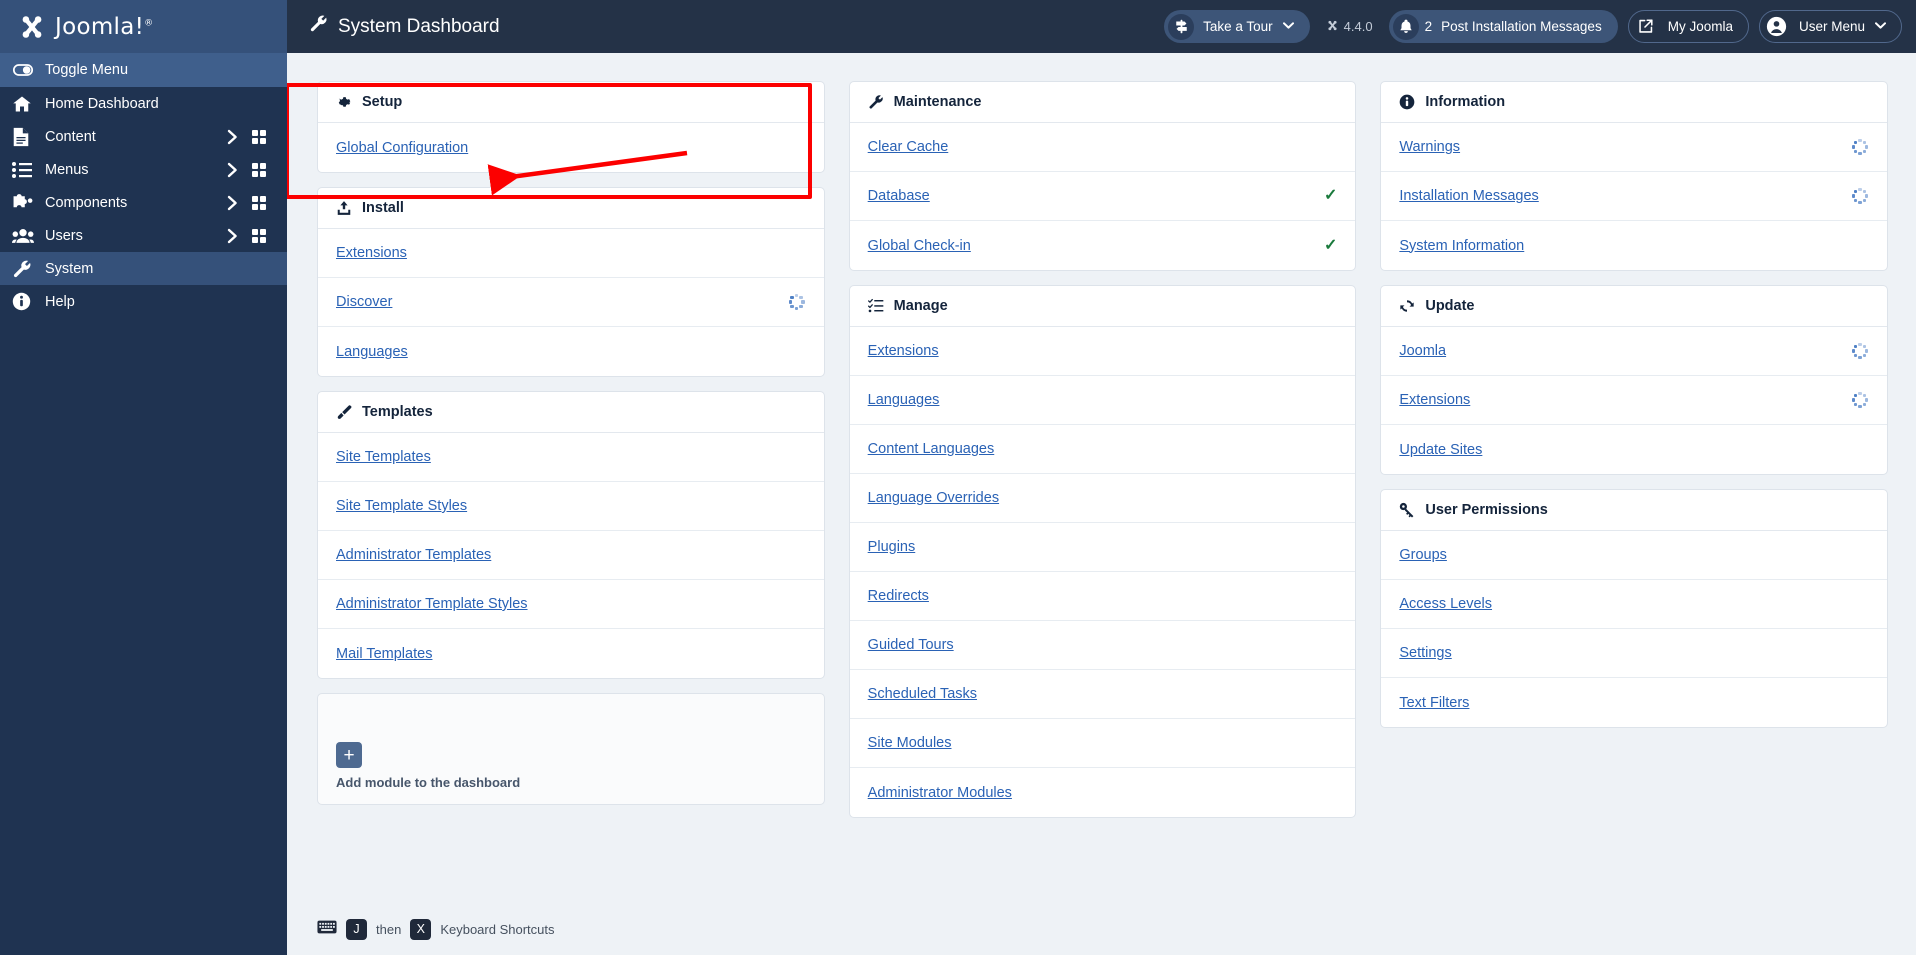 The image size is (1916, 955). Describe the element at coordinates (1634, 604) in the screenshot. I see `card-row: Access Levels` at that location.